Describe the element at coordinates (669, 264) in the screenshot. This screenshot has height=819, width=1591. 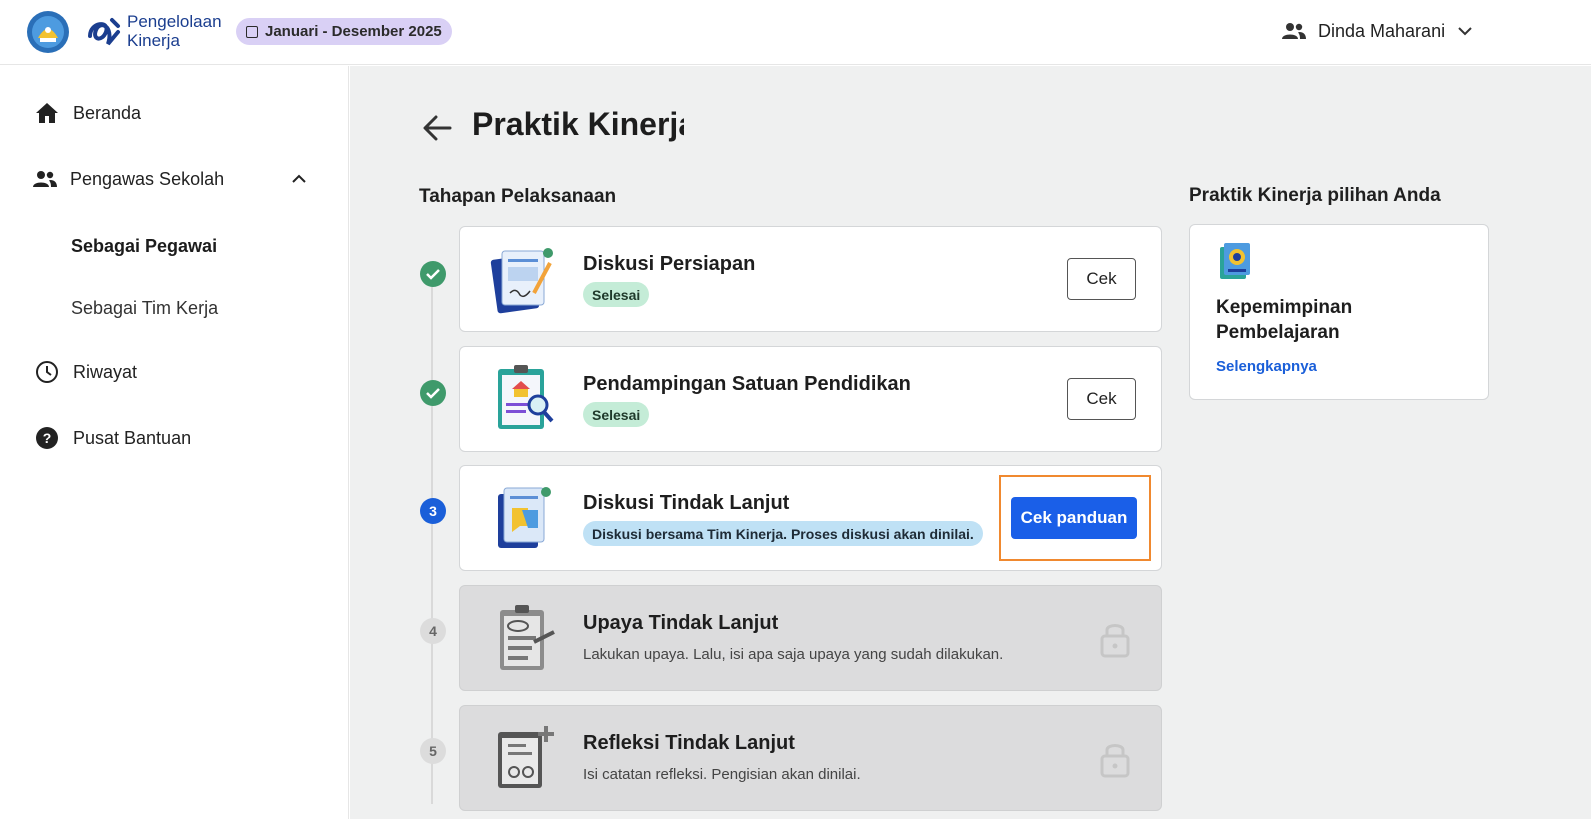
I see `step-title: Diskusi Persiapan` at that location.